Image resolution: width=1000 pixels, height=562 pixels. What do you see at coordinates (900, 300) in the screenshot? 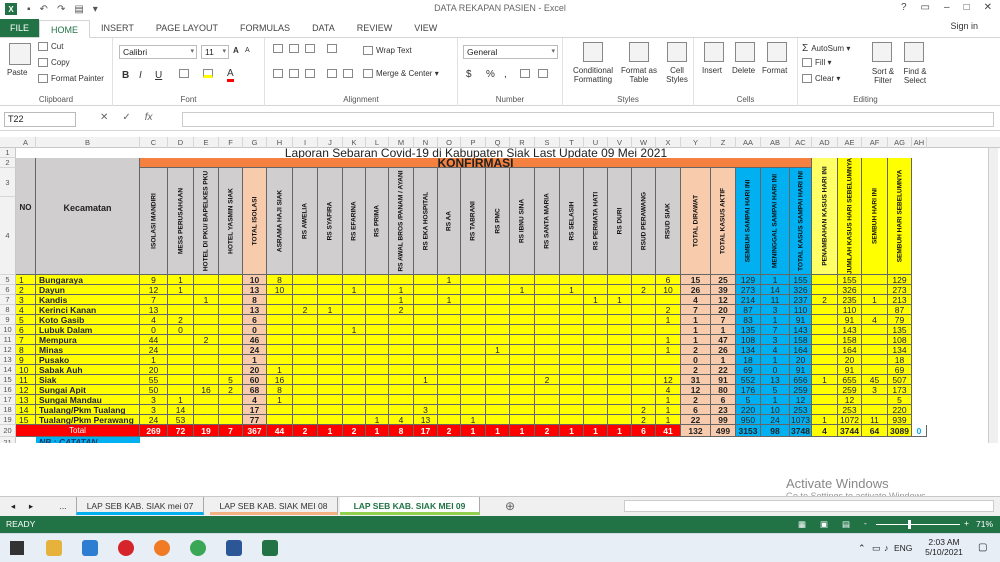
I see `data-cell: 213` at bounding box center [900, 300].